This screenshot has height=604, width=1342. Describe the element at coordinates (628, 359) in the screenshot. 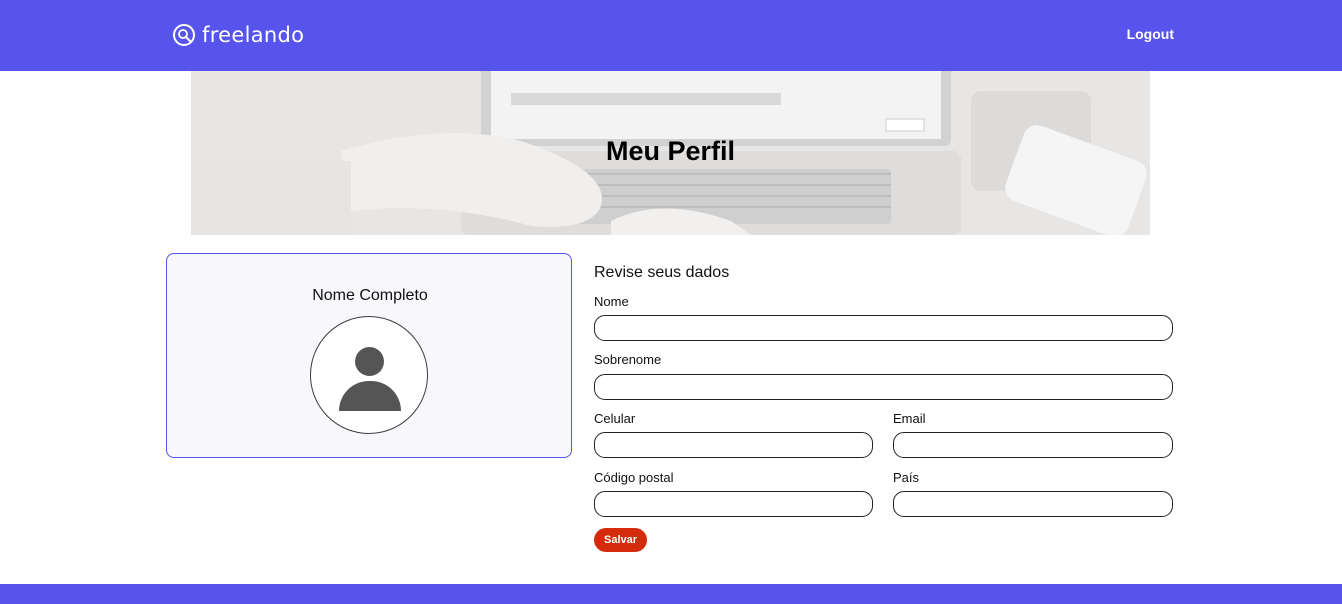

I see `sobrenome-label: Sobrenome` at that location.